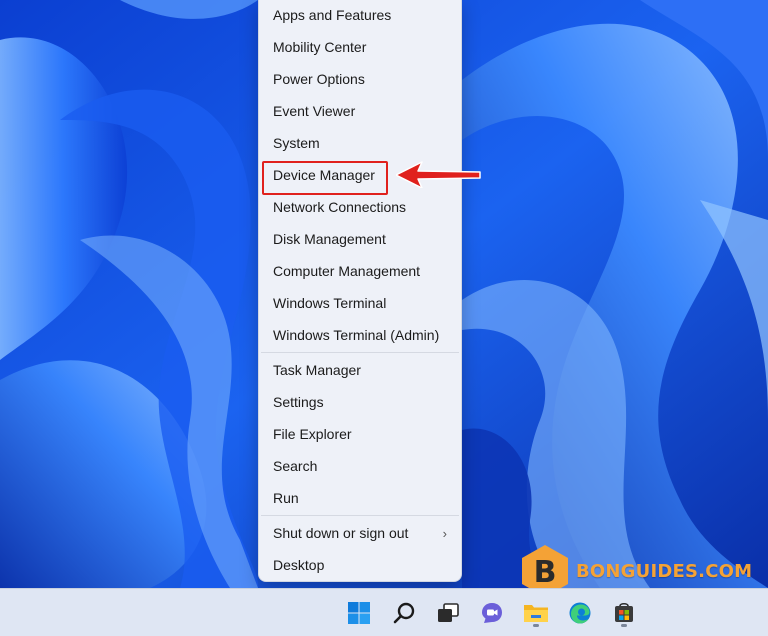  I want to click on watermark-text: BONGUIDES.COM, so click(664, 571).